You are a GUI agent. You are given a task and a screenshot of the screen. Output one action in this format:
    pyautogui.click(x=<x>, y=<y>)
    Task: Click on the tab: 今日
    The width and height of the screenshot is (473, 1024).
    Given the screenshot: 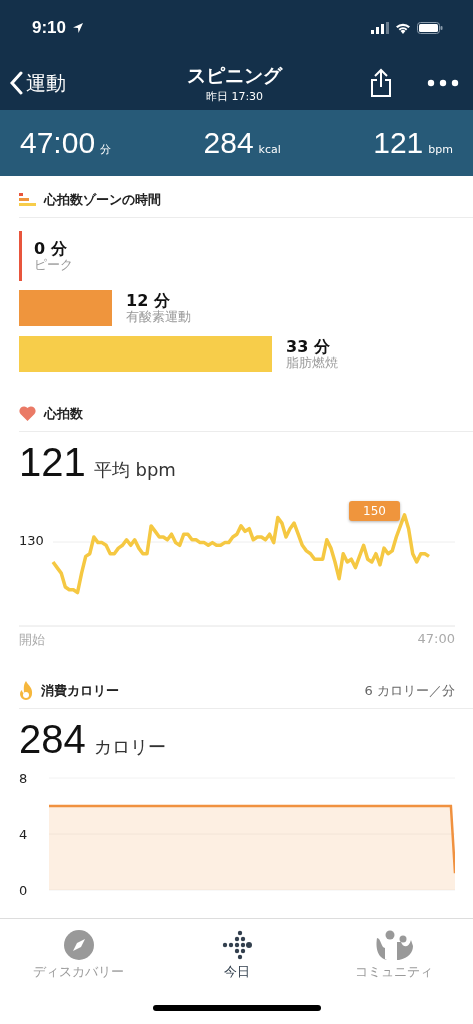 What is the action you would take?
    pyautogui.click(x=236, y=955)
    